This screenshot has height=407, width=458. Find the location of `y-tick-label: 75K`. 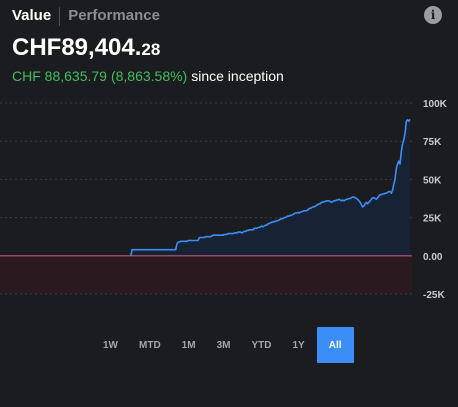

y-tick-label: 75K is located at coordinates (432, 142).